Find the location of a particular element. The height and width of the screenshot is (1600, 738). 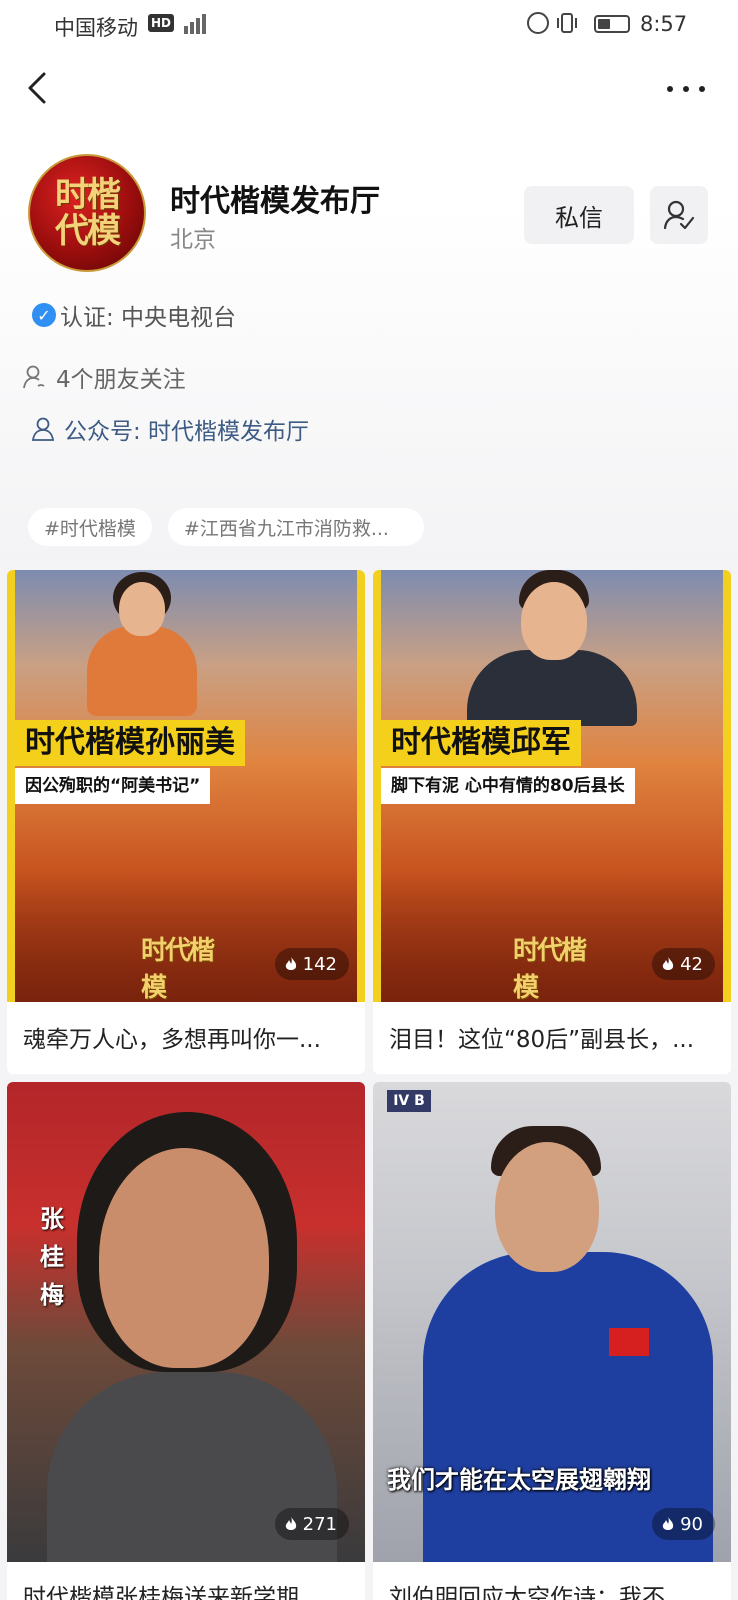

account-location: 北京 is located at coordinates (193, 240).